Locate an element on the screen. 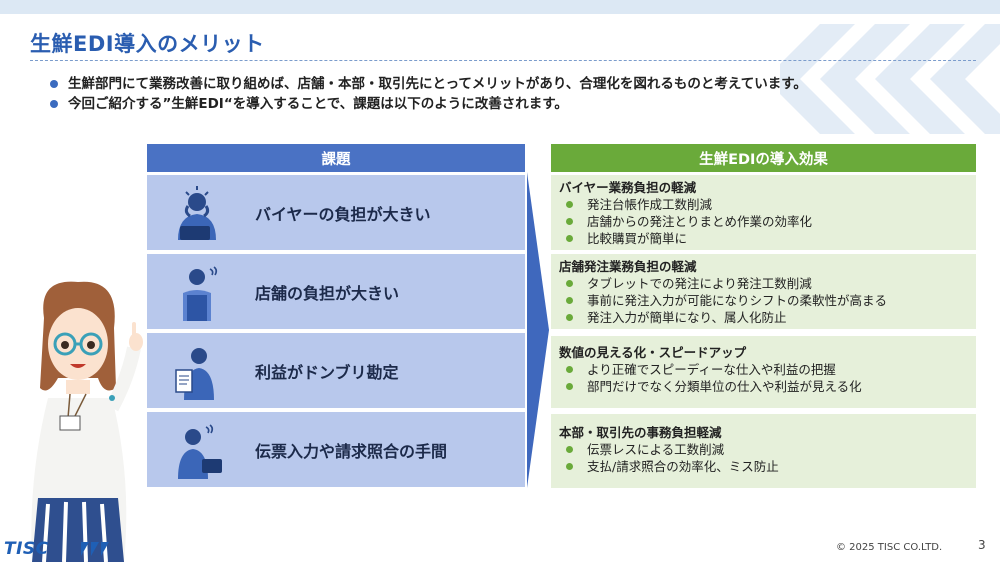  title-divider is located at coordinates (503, 60).